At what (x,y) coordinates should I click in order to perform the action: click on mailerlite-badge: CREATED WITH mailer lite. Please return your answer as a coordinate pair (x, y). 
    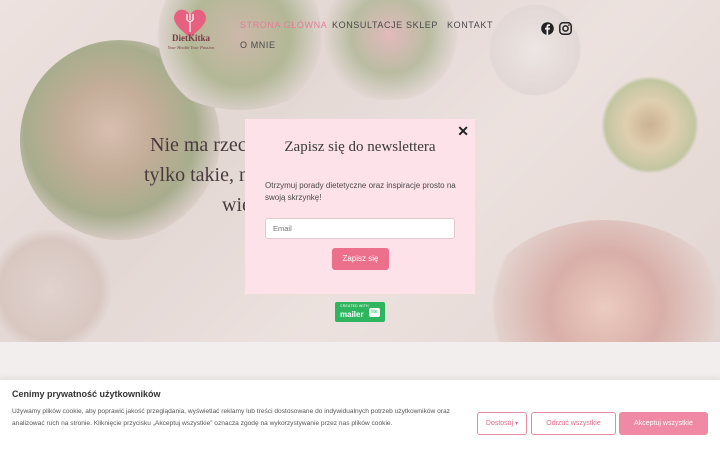
    Looking at the image, I should click on (360, 312).